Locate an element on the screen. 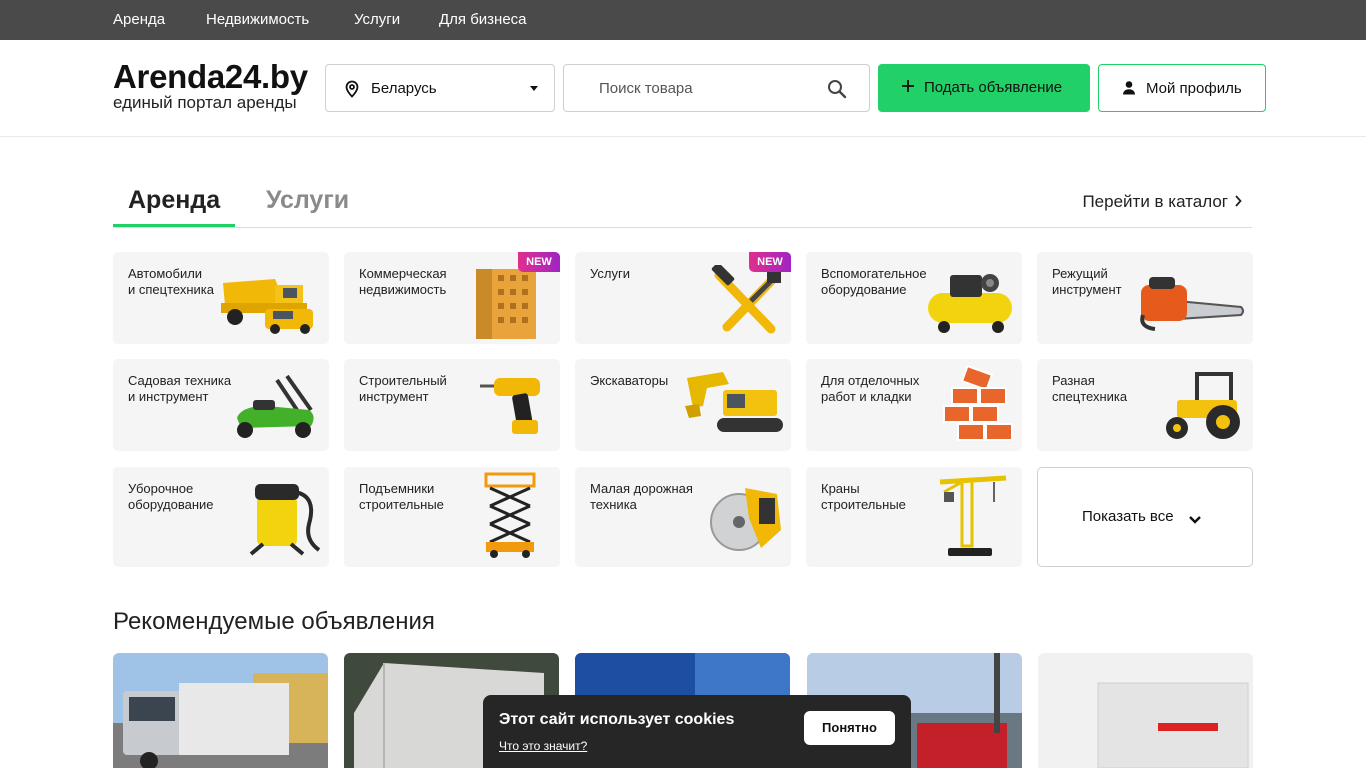  category-card-road-machinery: Малая дорожная техника is located at coordinates (683, 517).